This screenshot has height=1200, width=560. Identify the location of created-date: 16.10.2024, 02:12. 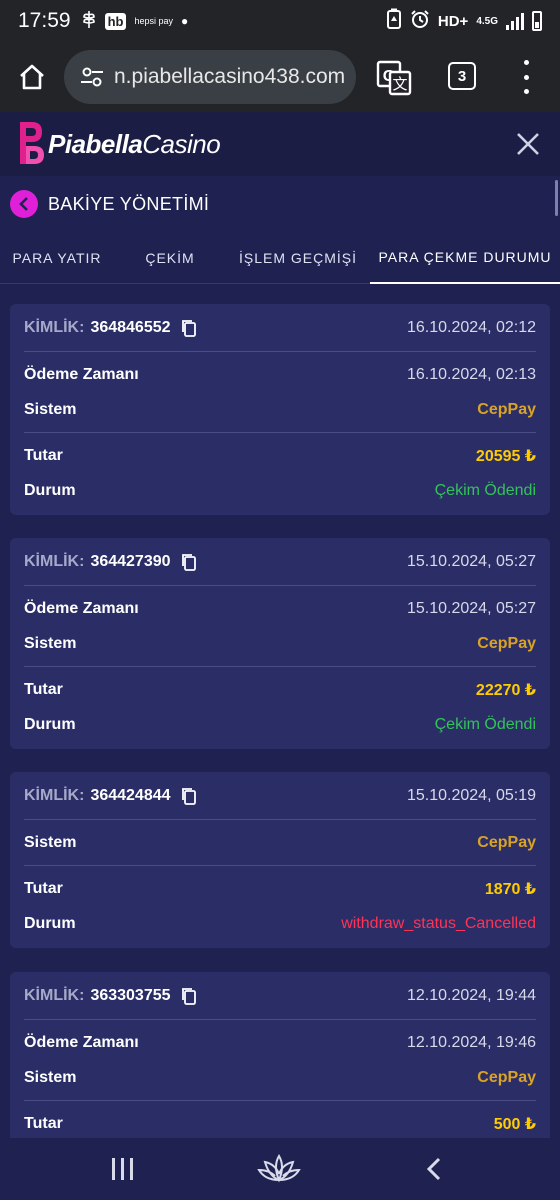
(471, 327).